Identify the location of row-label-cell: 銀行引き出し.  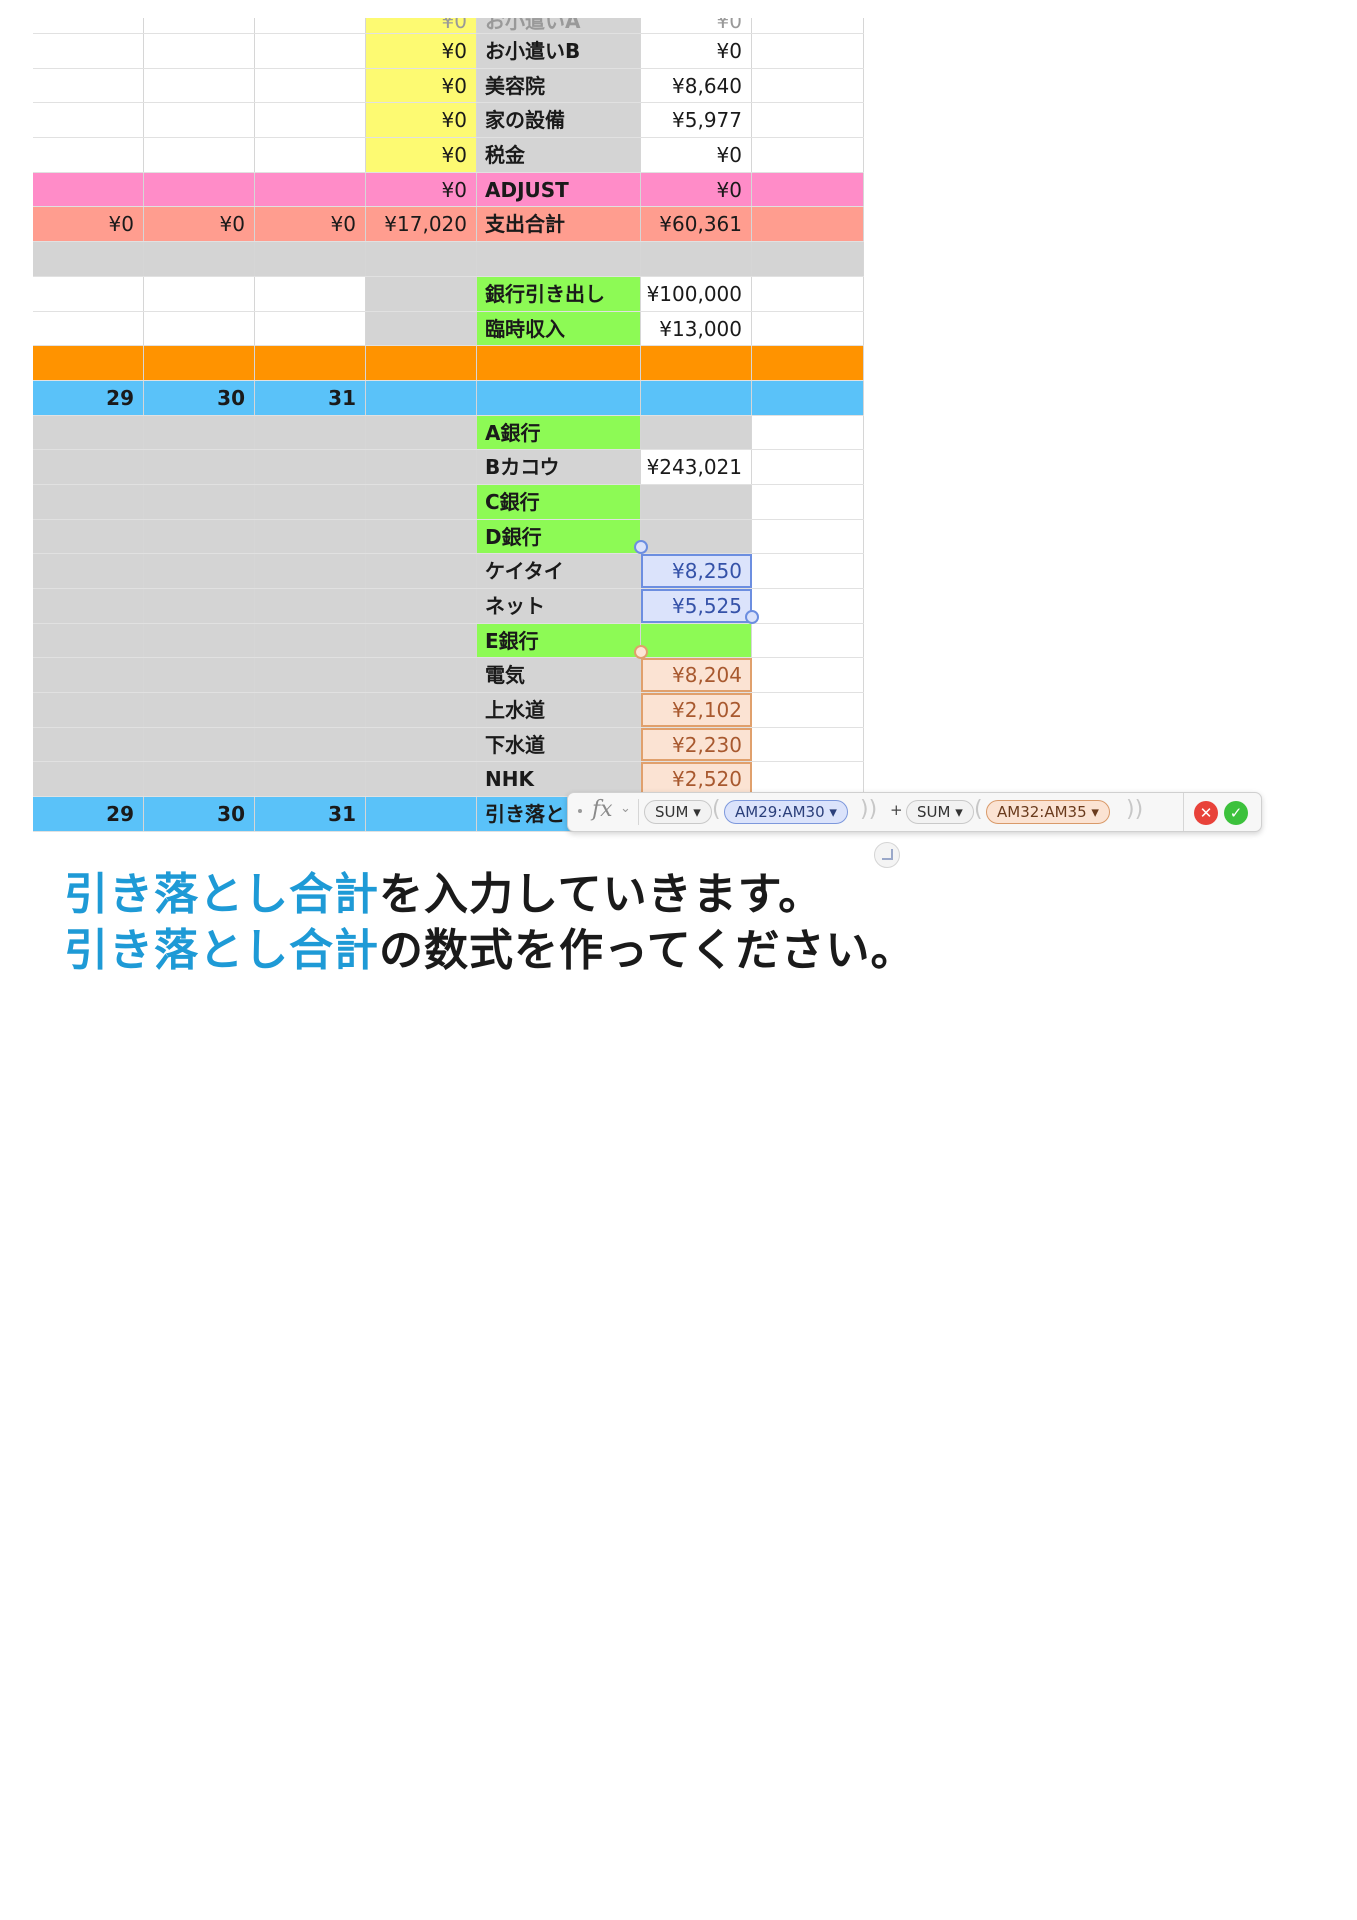
(559, 293).